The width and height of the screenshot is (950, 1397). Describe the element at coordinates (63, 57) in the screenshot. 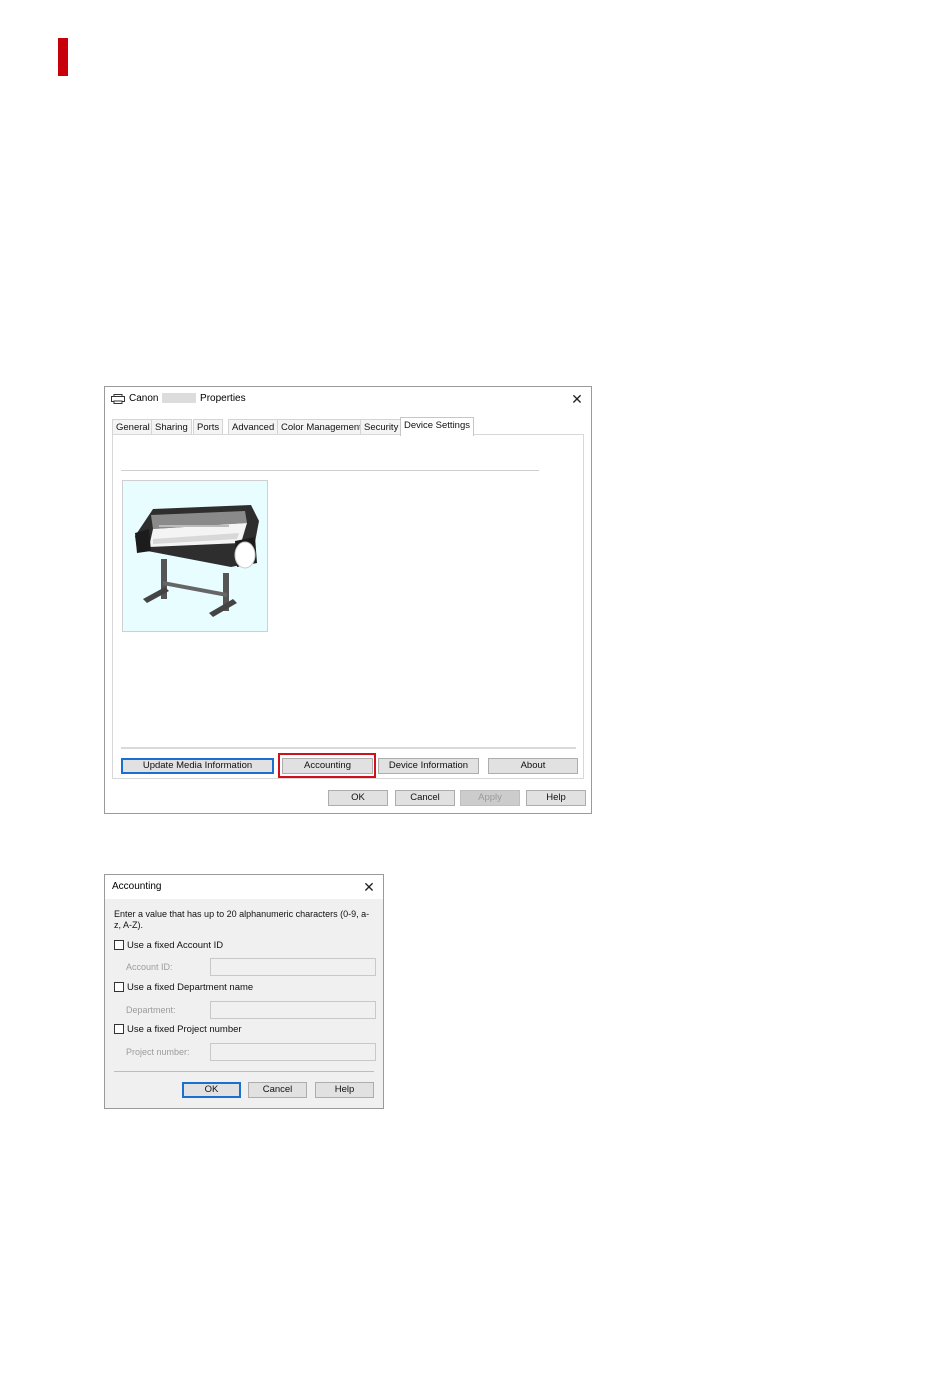

I see `section-marker` at that location.